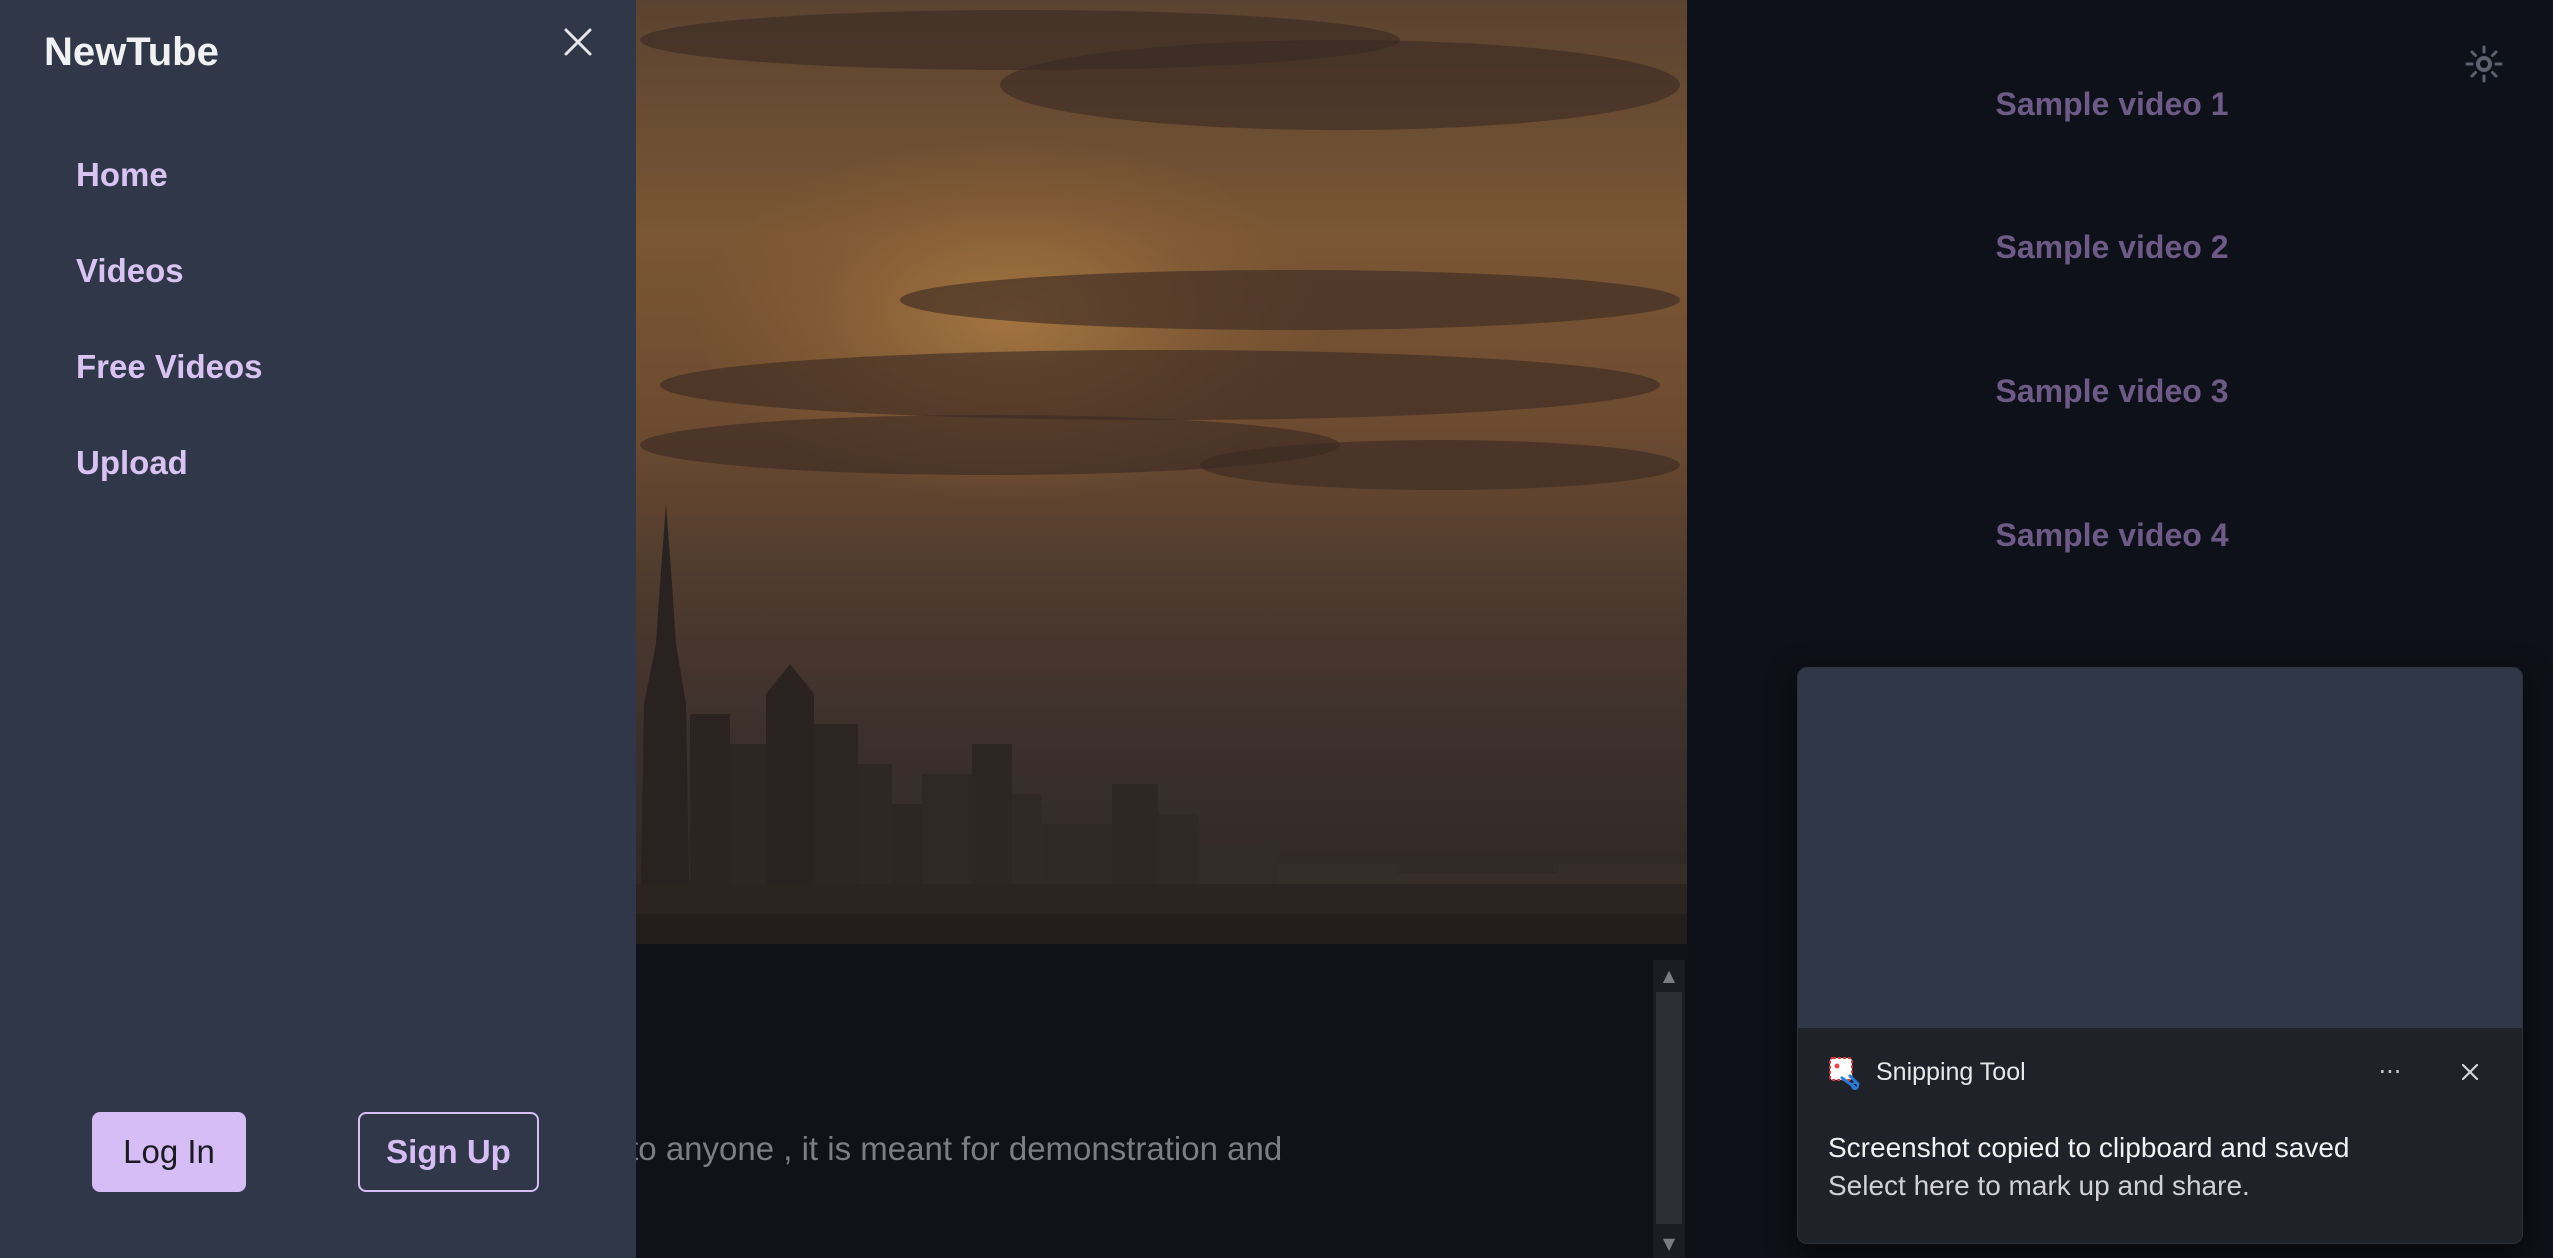 This screenshot has height=1258, width=2553. I want to click on more-options-icon: ···, so click(2390, 1072).